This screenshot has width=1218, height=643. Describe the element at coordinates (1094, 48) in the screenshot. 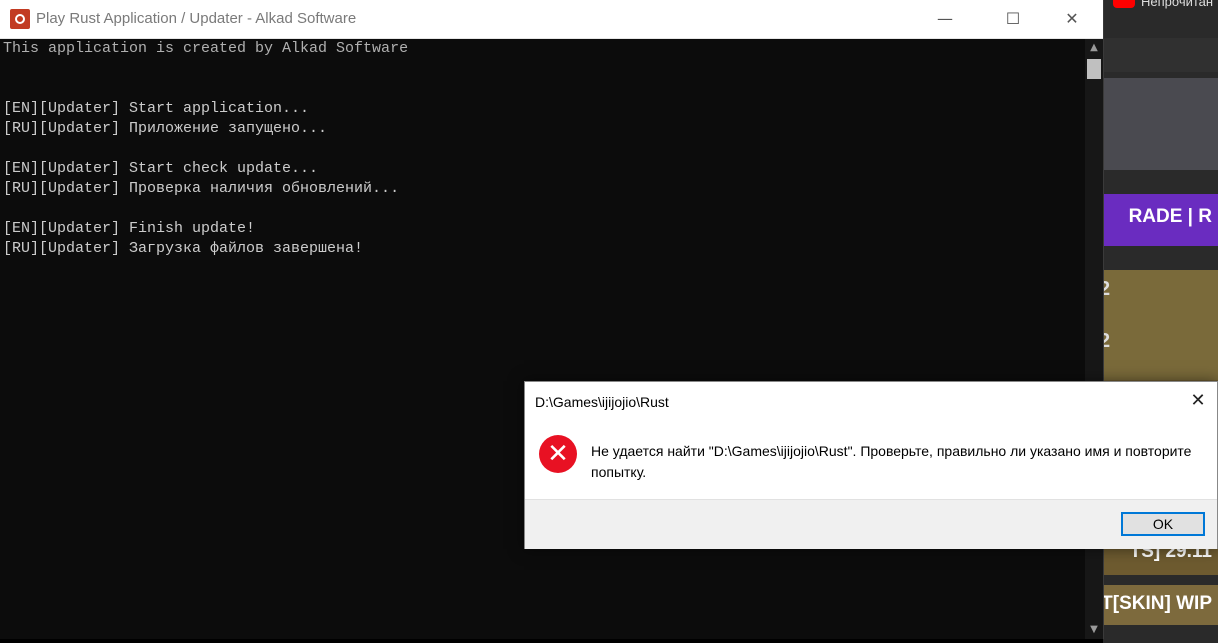

I see `scroll-up-icon: ▲` at that location.